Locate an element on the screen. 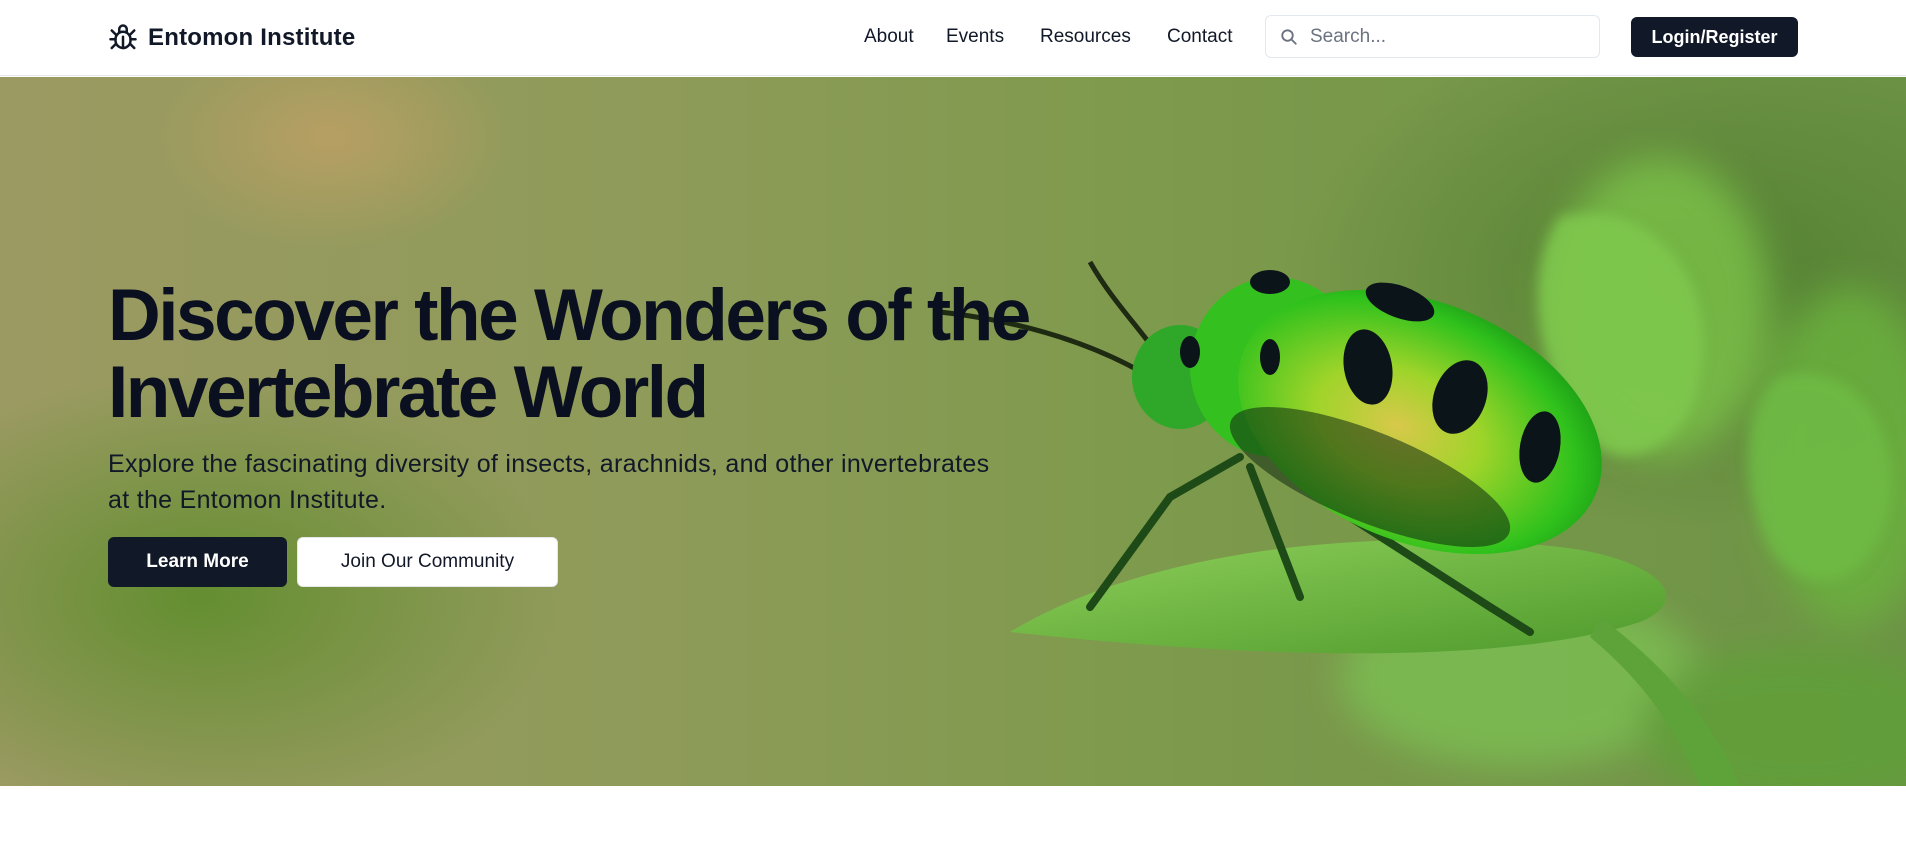  brand: Entomon Institute is located at coordinates (231, 38).